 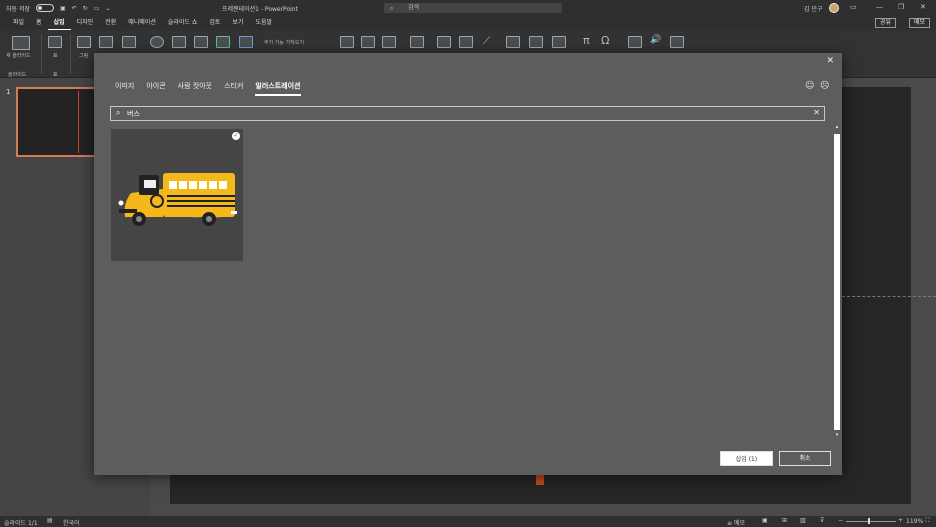 What do you see at coordinates (490, 42) in the screenshot?
I see `wordart-icon: ⟋` at bounding box center [490, 42].